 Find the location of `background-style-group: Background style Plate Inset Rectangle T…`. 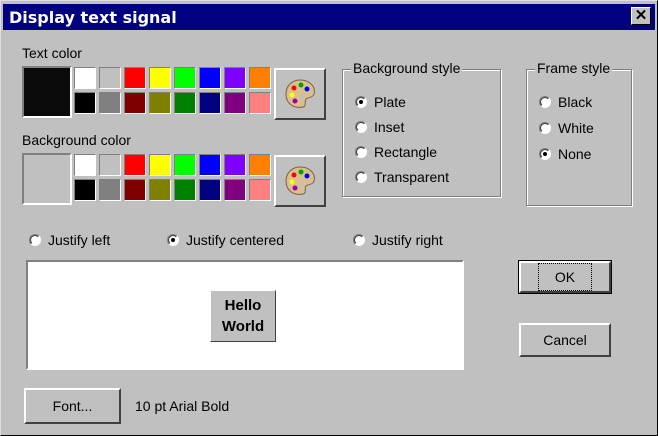

background-style-group: Background style Plate Inset Rectangle T… is located at coordinates (421, 128).